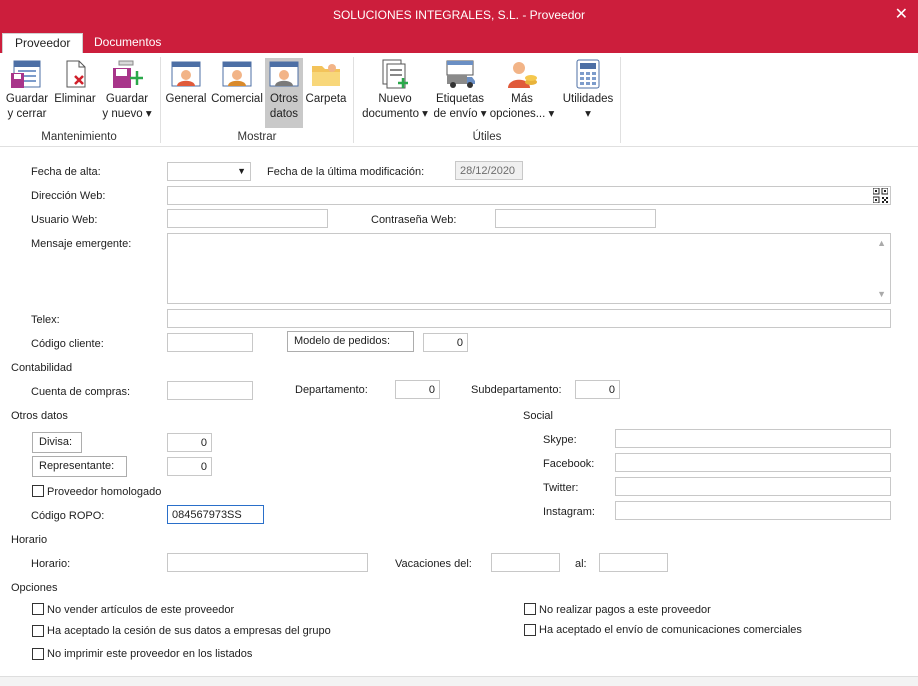 This screenshot has width=918, height=686. What do you see at coordinates (38, 609) in the screenshot?
I see `no-vender-checkbox` at bounding box center [38, 609].